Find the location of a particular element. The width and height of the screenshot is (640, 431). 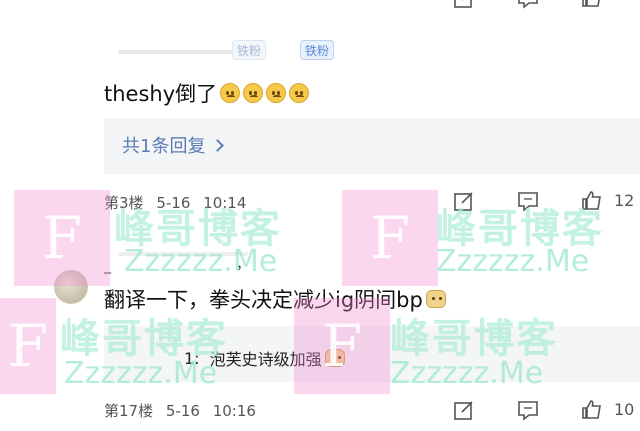

floor17-actions: 10 is located at coordinates (320, 410).